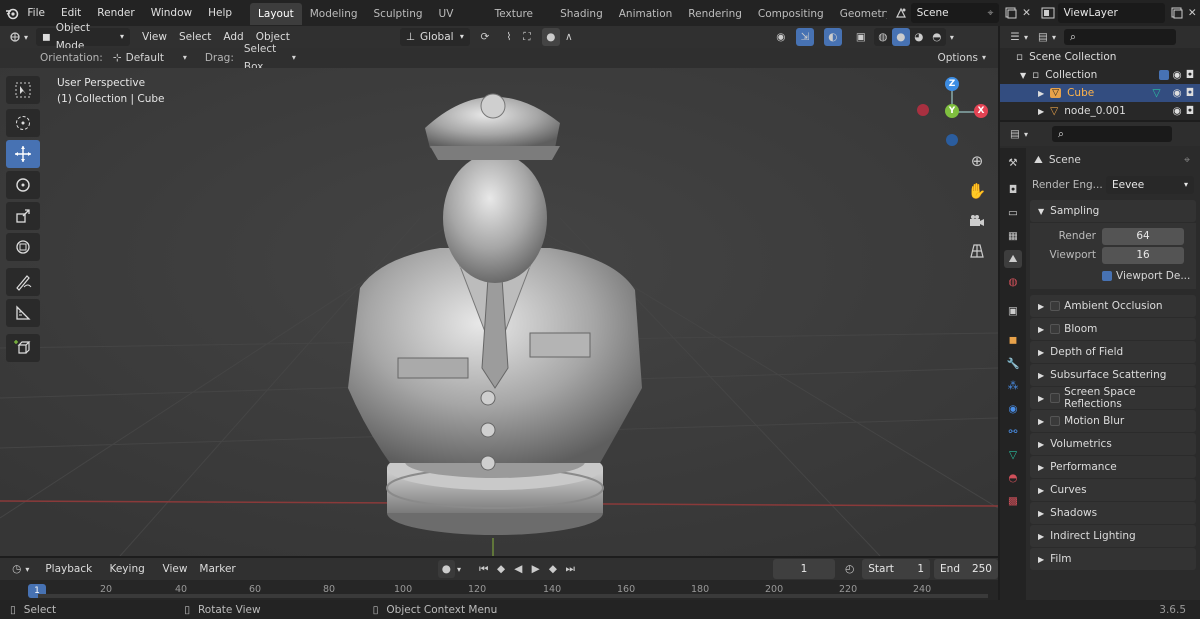 The height and width of the screenshot is (619, 1200). Describe the element at coordinates (23, 123) in the screenshot. I see `cursor-tool` at that location.